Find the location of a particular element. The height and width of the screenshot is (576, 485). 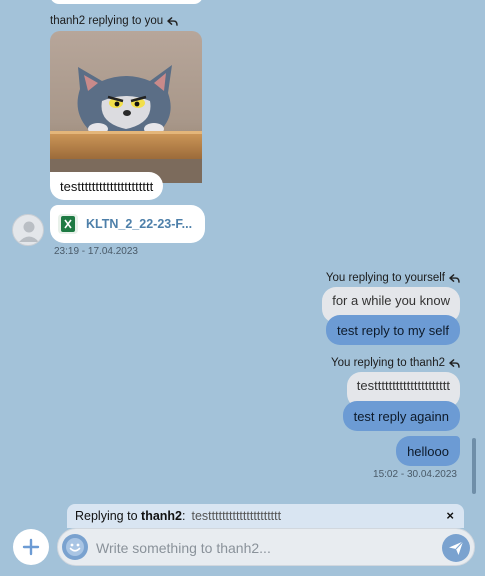

add-attachment-button is located at coordinates (31, 547).